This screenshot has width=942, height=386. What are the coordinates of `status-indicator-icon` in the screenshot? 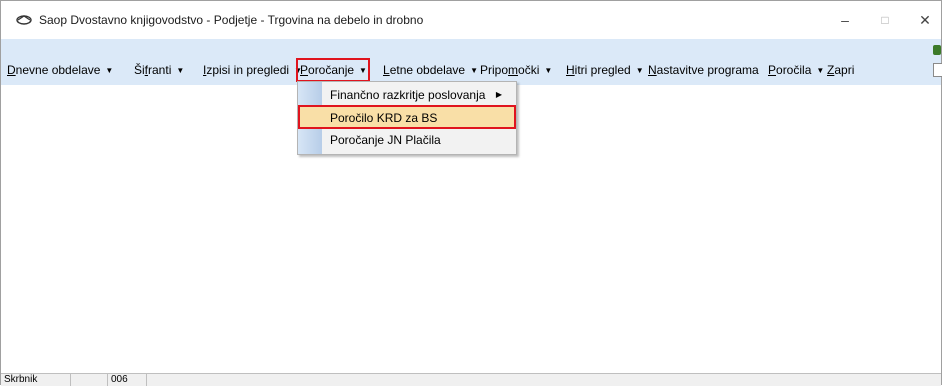 It's located at (937, 50).